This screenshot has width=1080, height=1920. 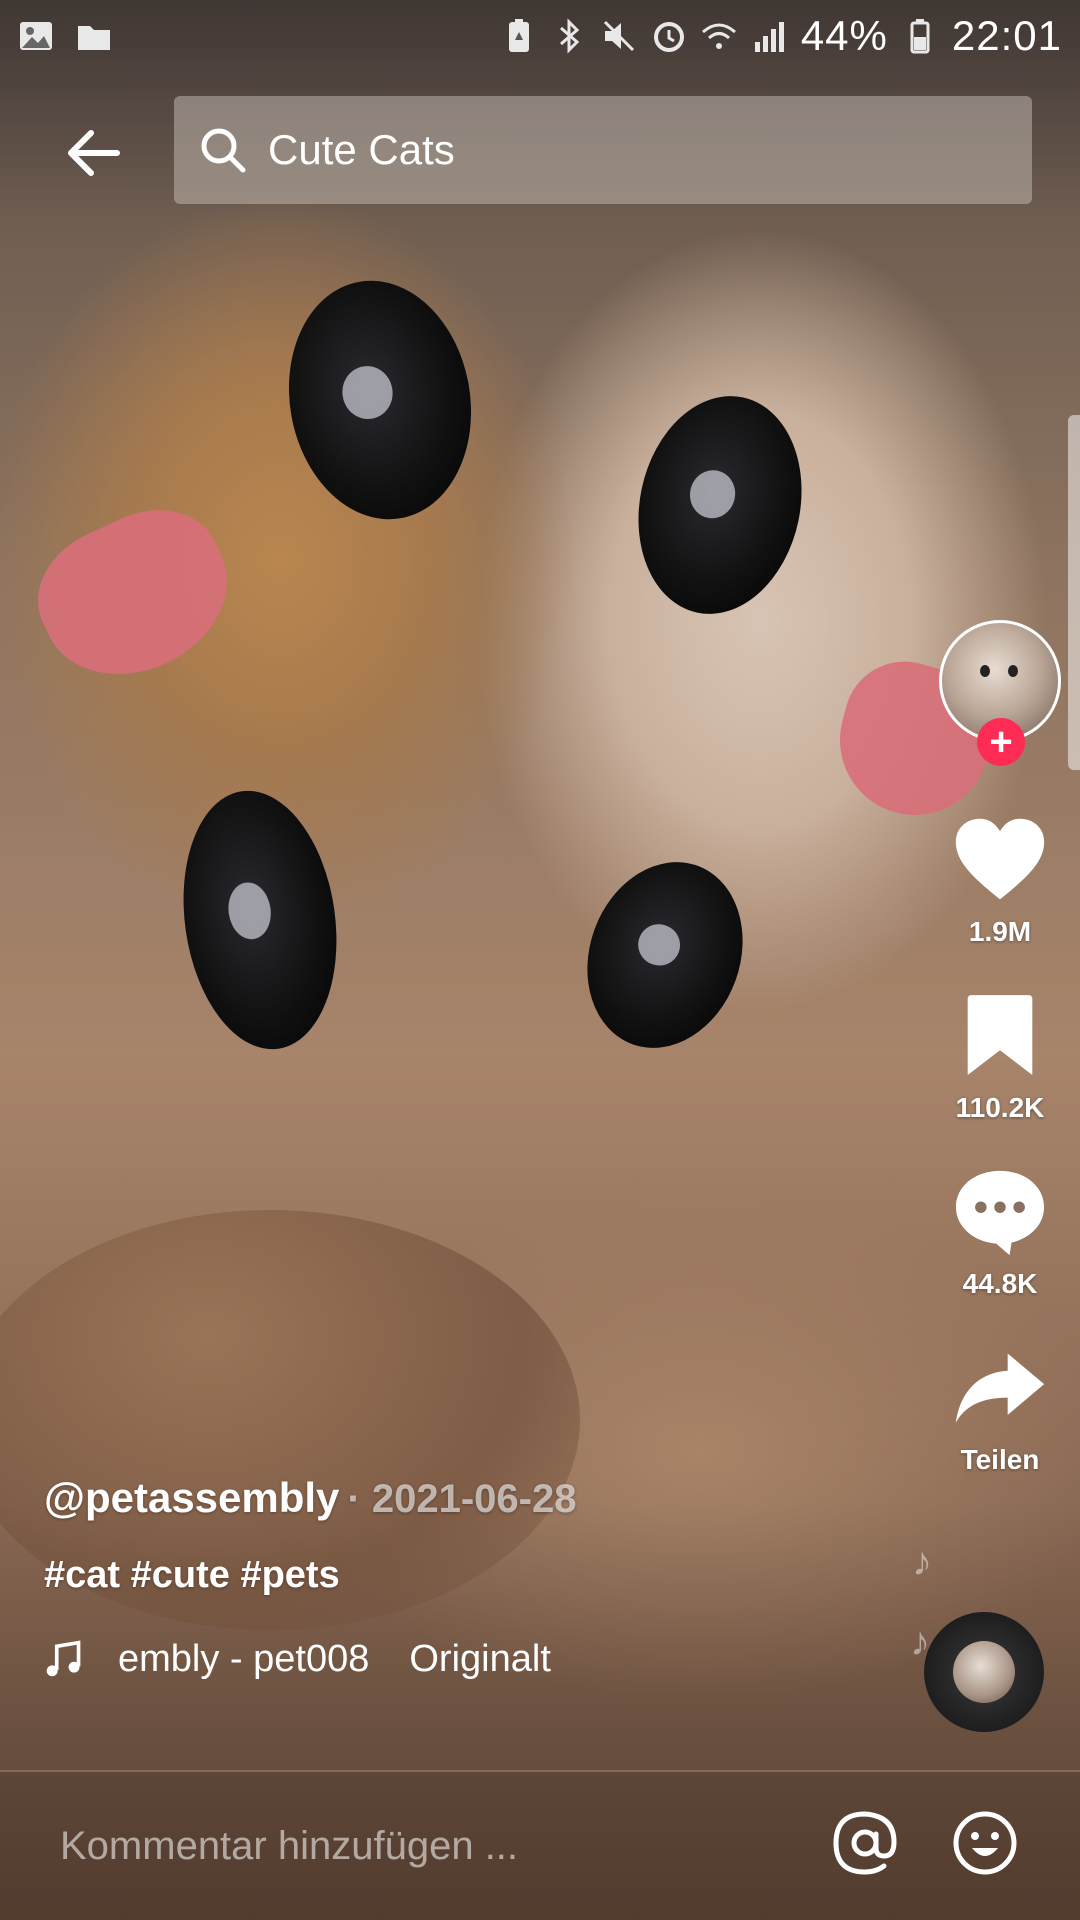 I want to click on comment-bar, so click(x=540, y=1846).